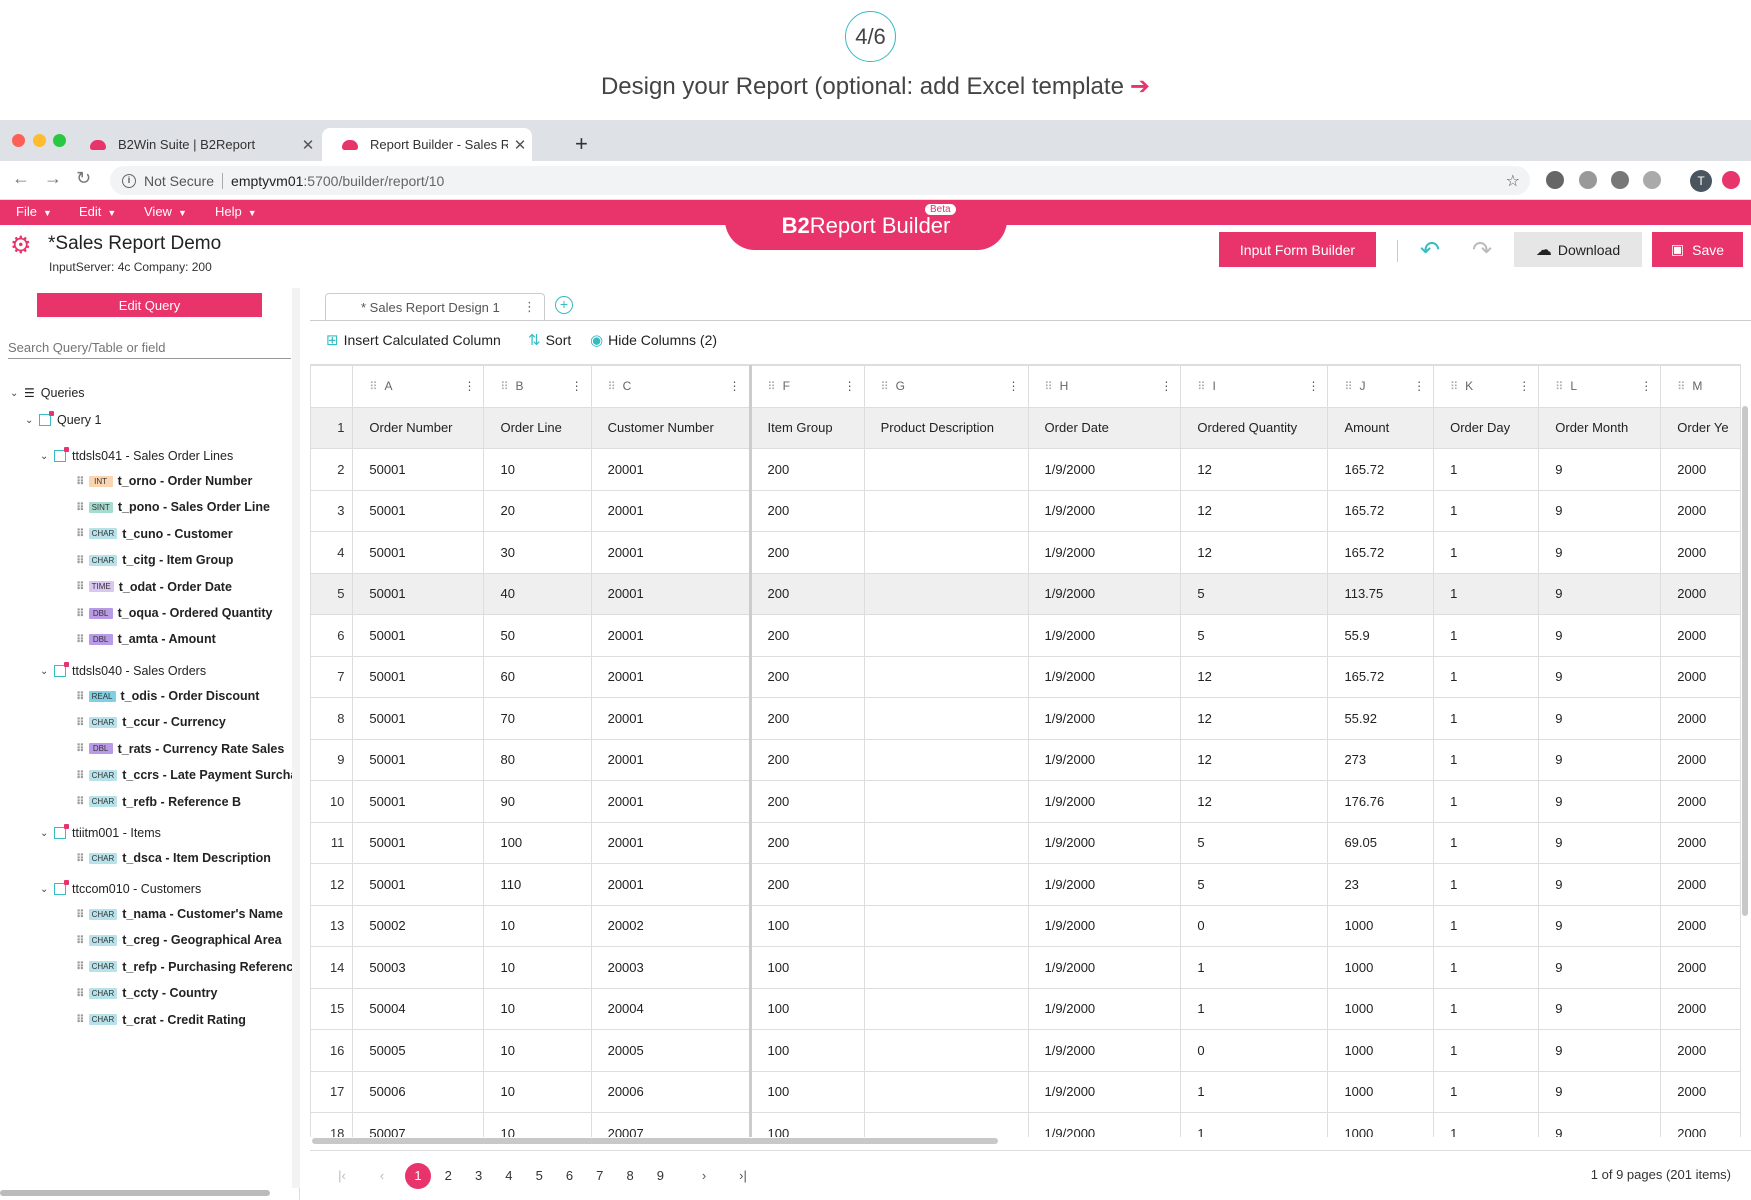 The width and height of the screenshot is (1751, 1200). Describe the element at coordinates (537, 386) in the screenshot. I see `column-header: ⠿ B ⋮` at that location.